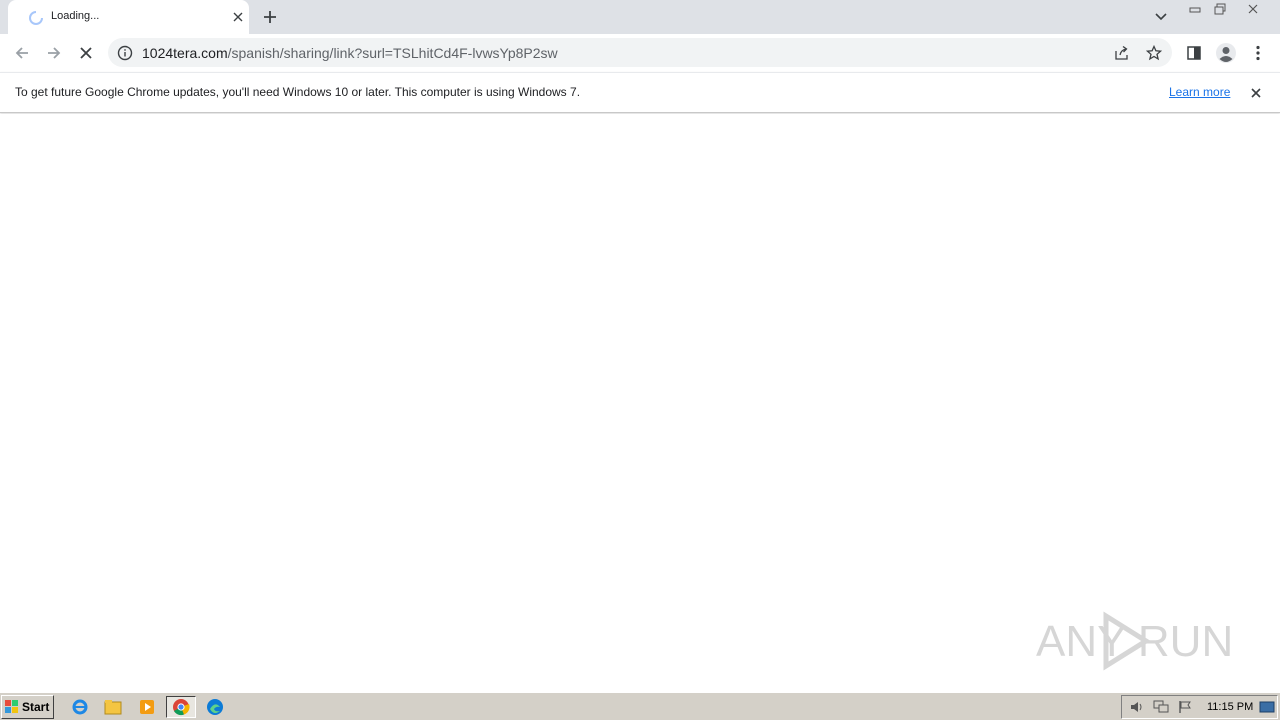  What do you see at coordinates (36, 18) in the screenshot?
I see `loading-spinner-icon` at bounding box center [36, 18].